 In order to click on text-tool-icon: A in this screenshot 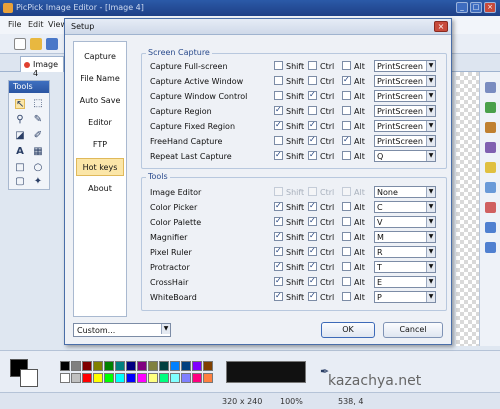, I will do `click(20, 152)`.